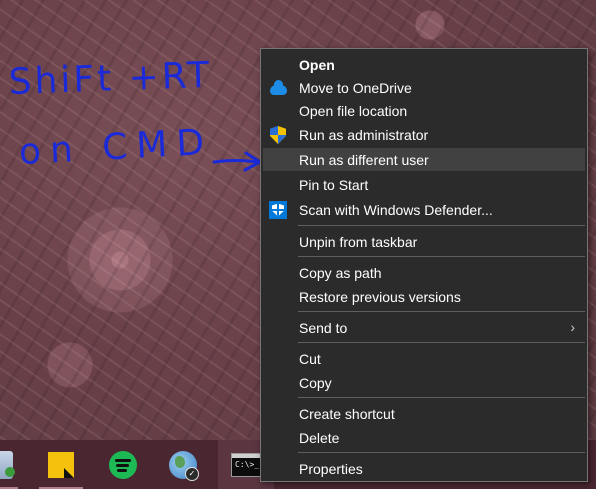  I want to click on menu-item-cut: Cut, so click(424, 358).